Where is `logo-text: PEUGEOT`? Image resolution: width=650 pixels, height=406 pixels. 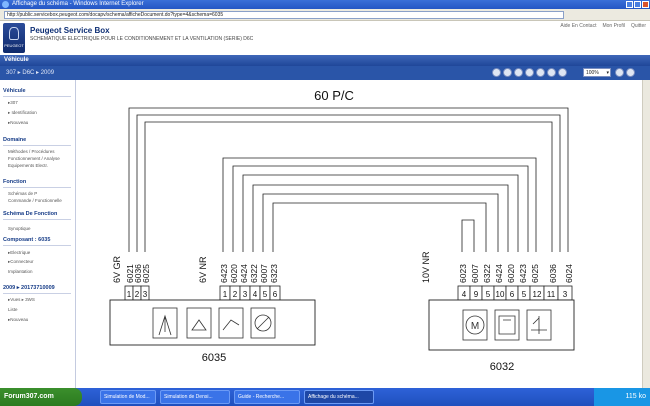
logo-text: PEUGEOT is located at coordinates (14, 45).